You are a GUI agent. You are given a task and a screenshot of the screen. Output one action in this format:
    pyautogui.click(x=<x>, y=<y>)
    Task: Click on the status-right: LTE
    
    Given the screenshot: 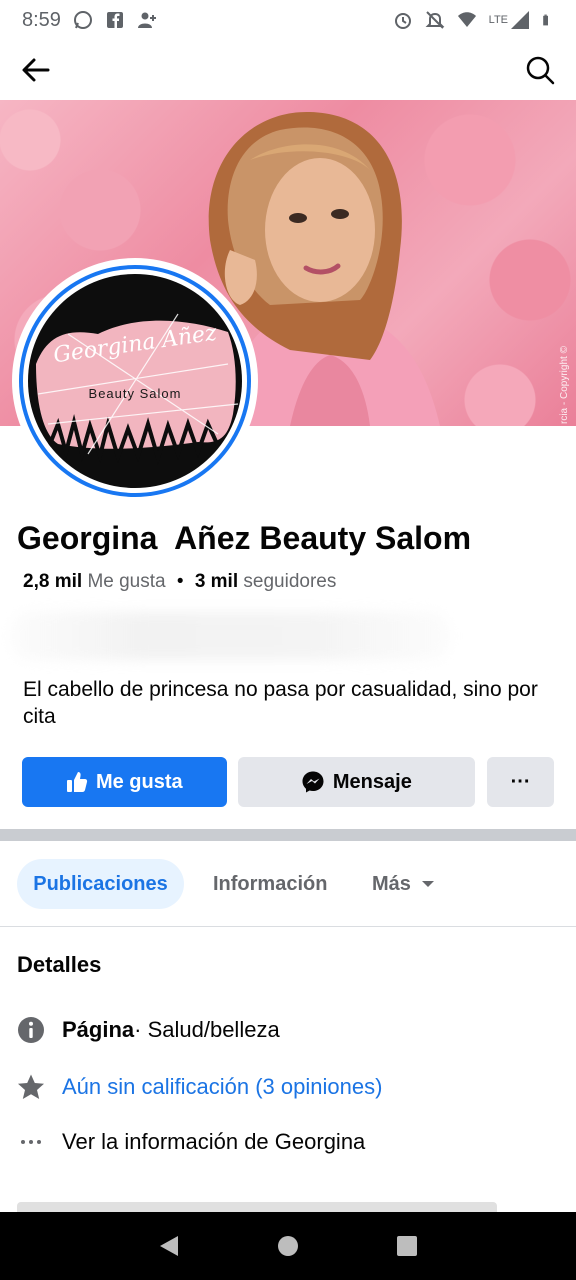 What is the action you would take?
    pyautogui.click(x=473, y=20)
    